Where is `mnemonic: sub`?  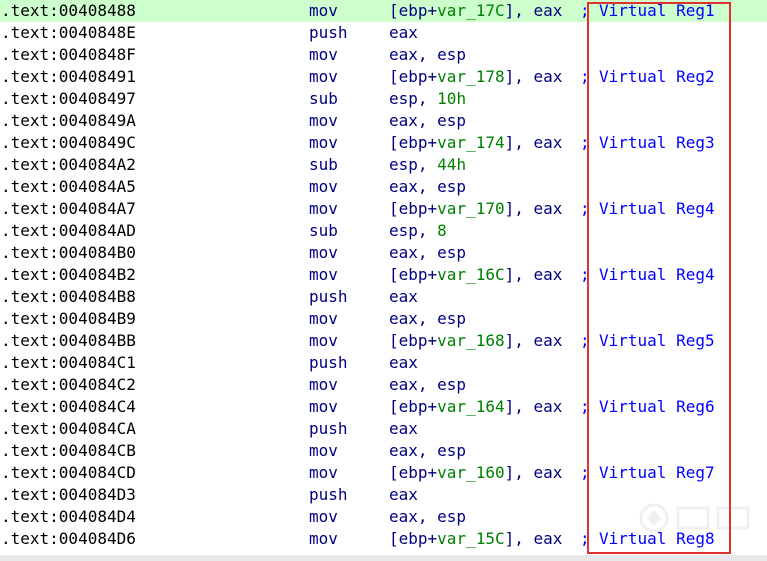 mnemonic: sub is located at coordinates (323, 164).